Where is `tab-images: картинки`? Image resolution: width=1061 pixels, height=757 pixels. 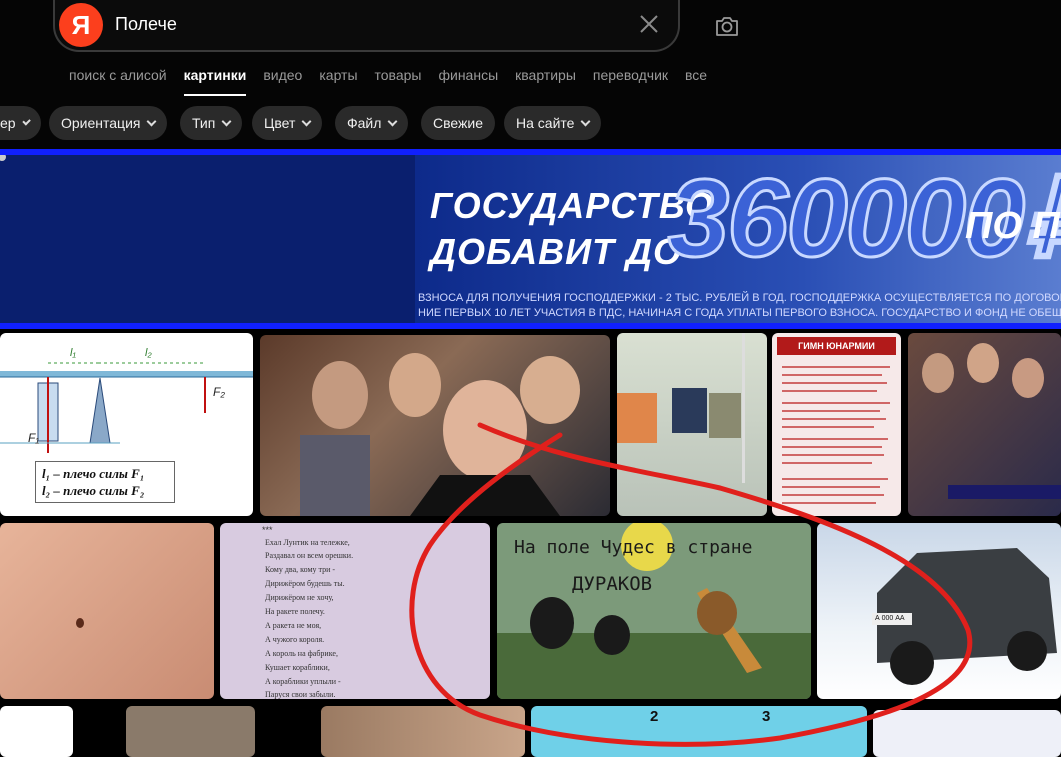
tab-images: картинки is located at coordinates (215, 81).